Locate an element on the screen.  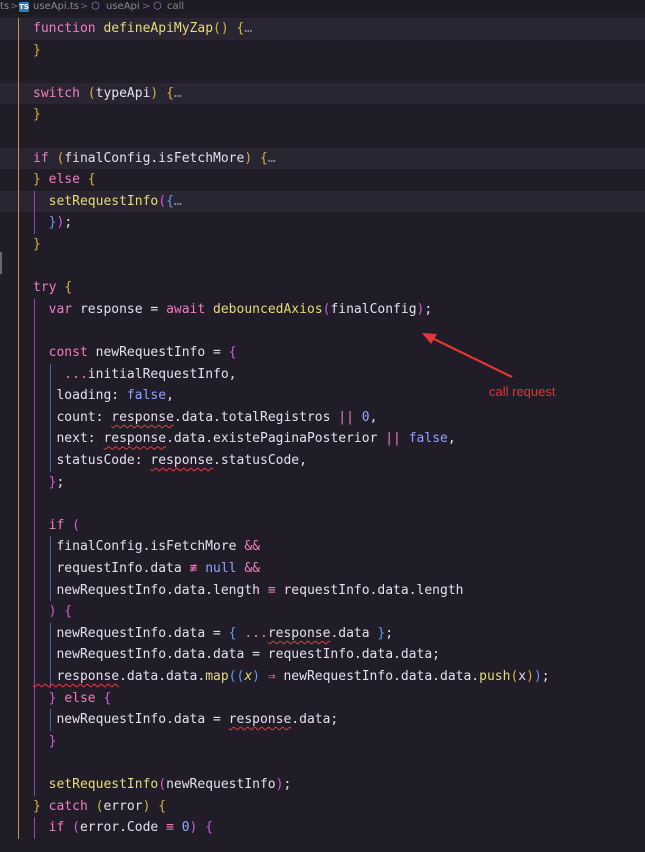
annotation-arrow is located at coordinates (467, 355).